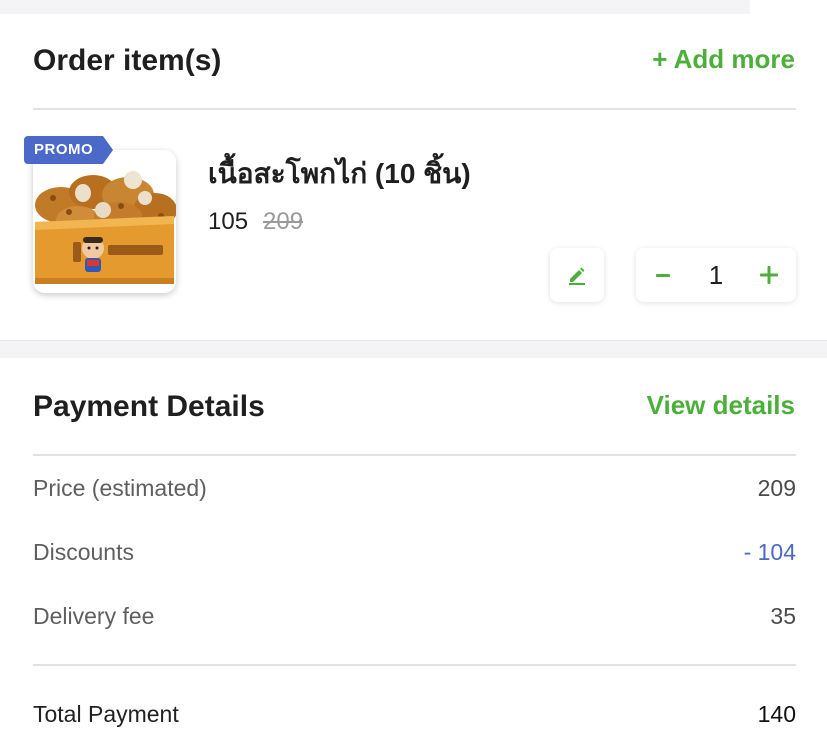 The width and height of the screenshot is (827, 749). Describe the element at coordinates (283, 221) in the screenshot. I see `product-original-price: 209` at that location.